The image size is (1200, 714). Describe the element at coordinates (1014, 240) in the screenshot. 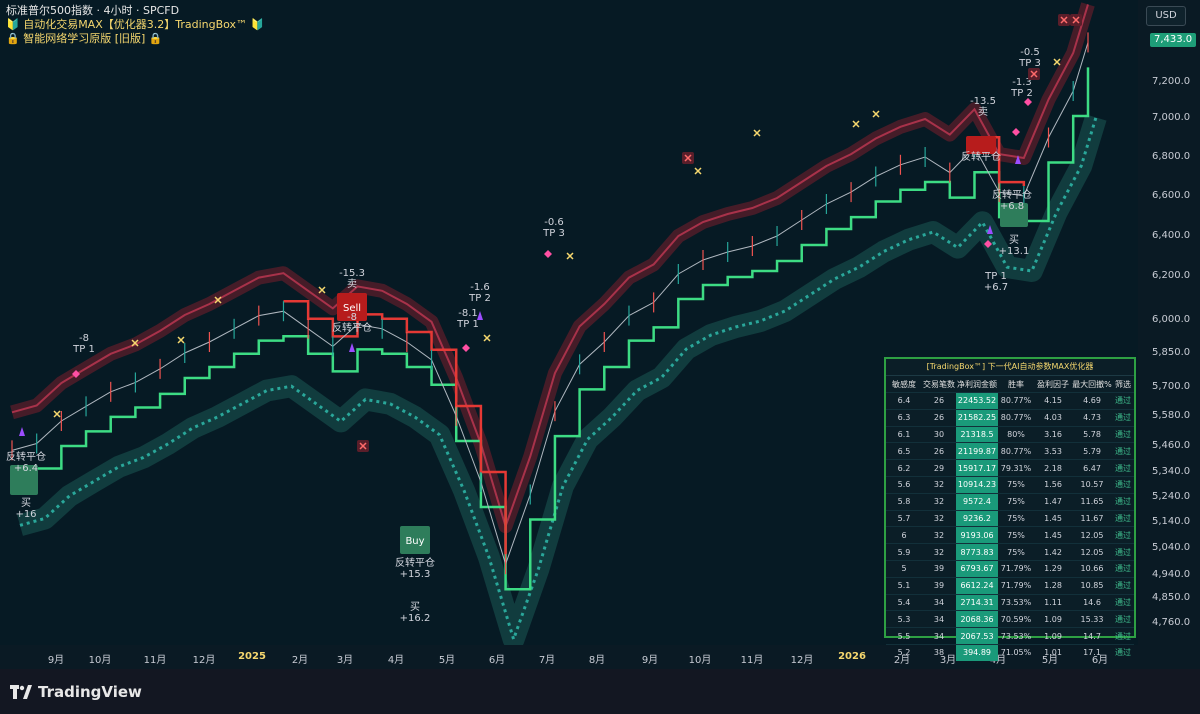

I see `buy-tag-3: 买` at that location.